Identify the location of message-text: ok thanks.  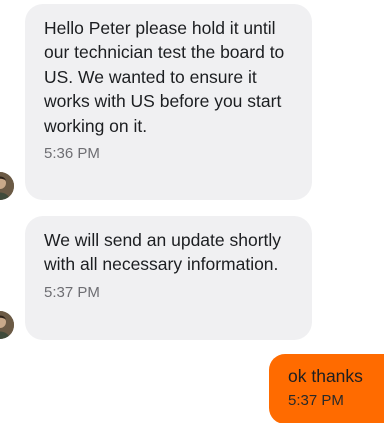
(325, 376).